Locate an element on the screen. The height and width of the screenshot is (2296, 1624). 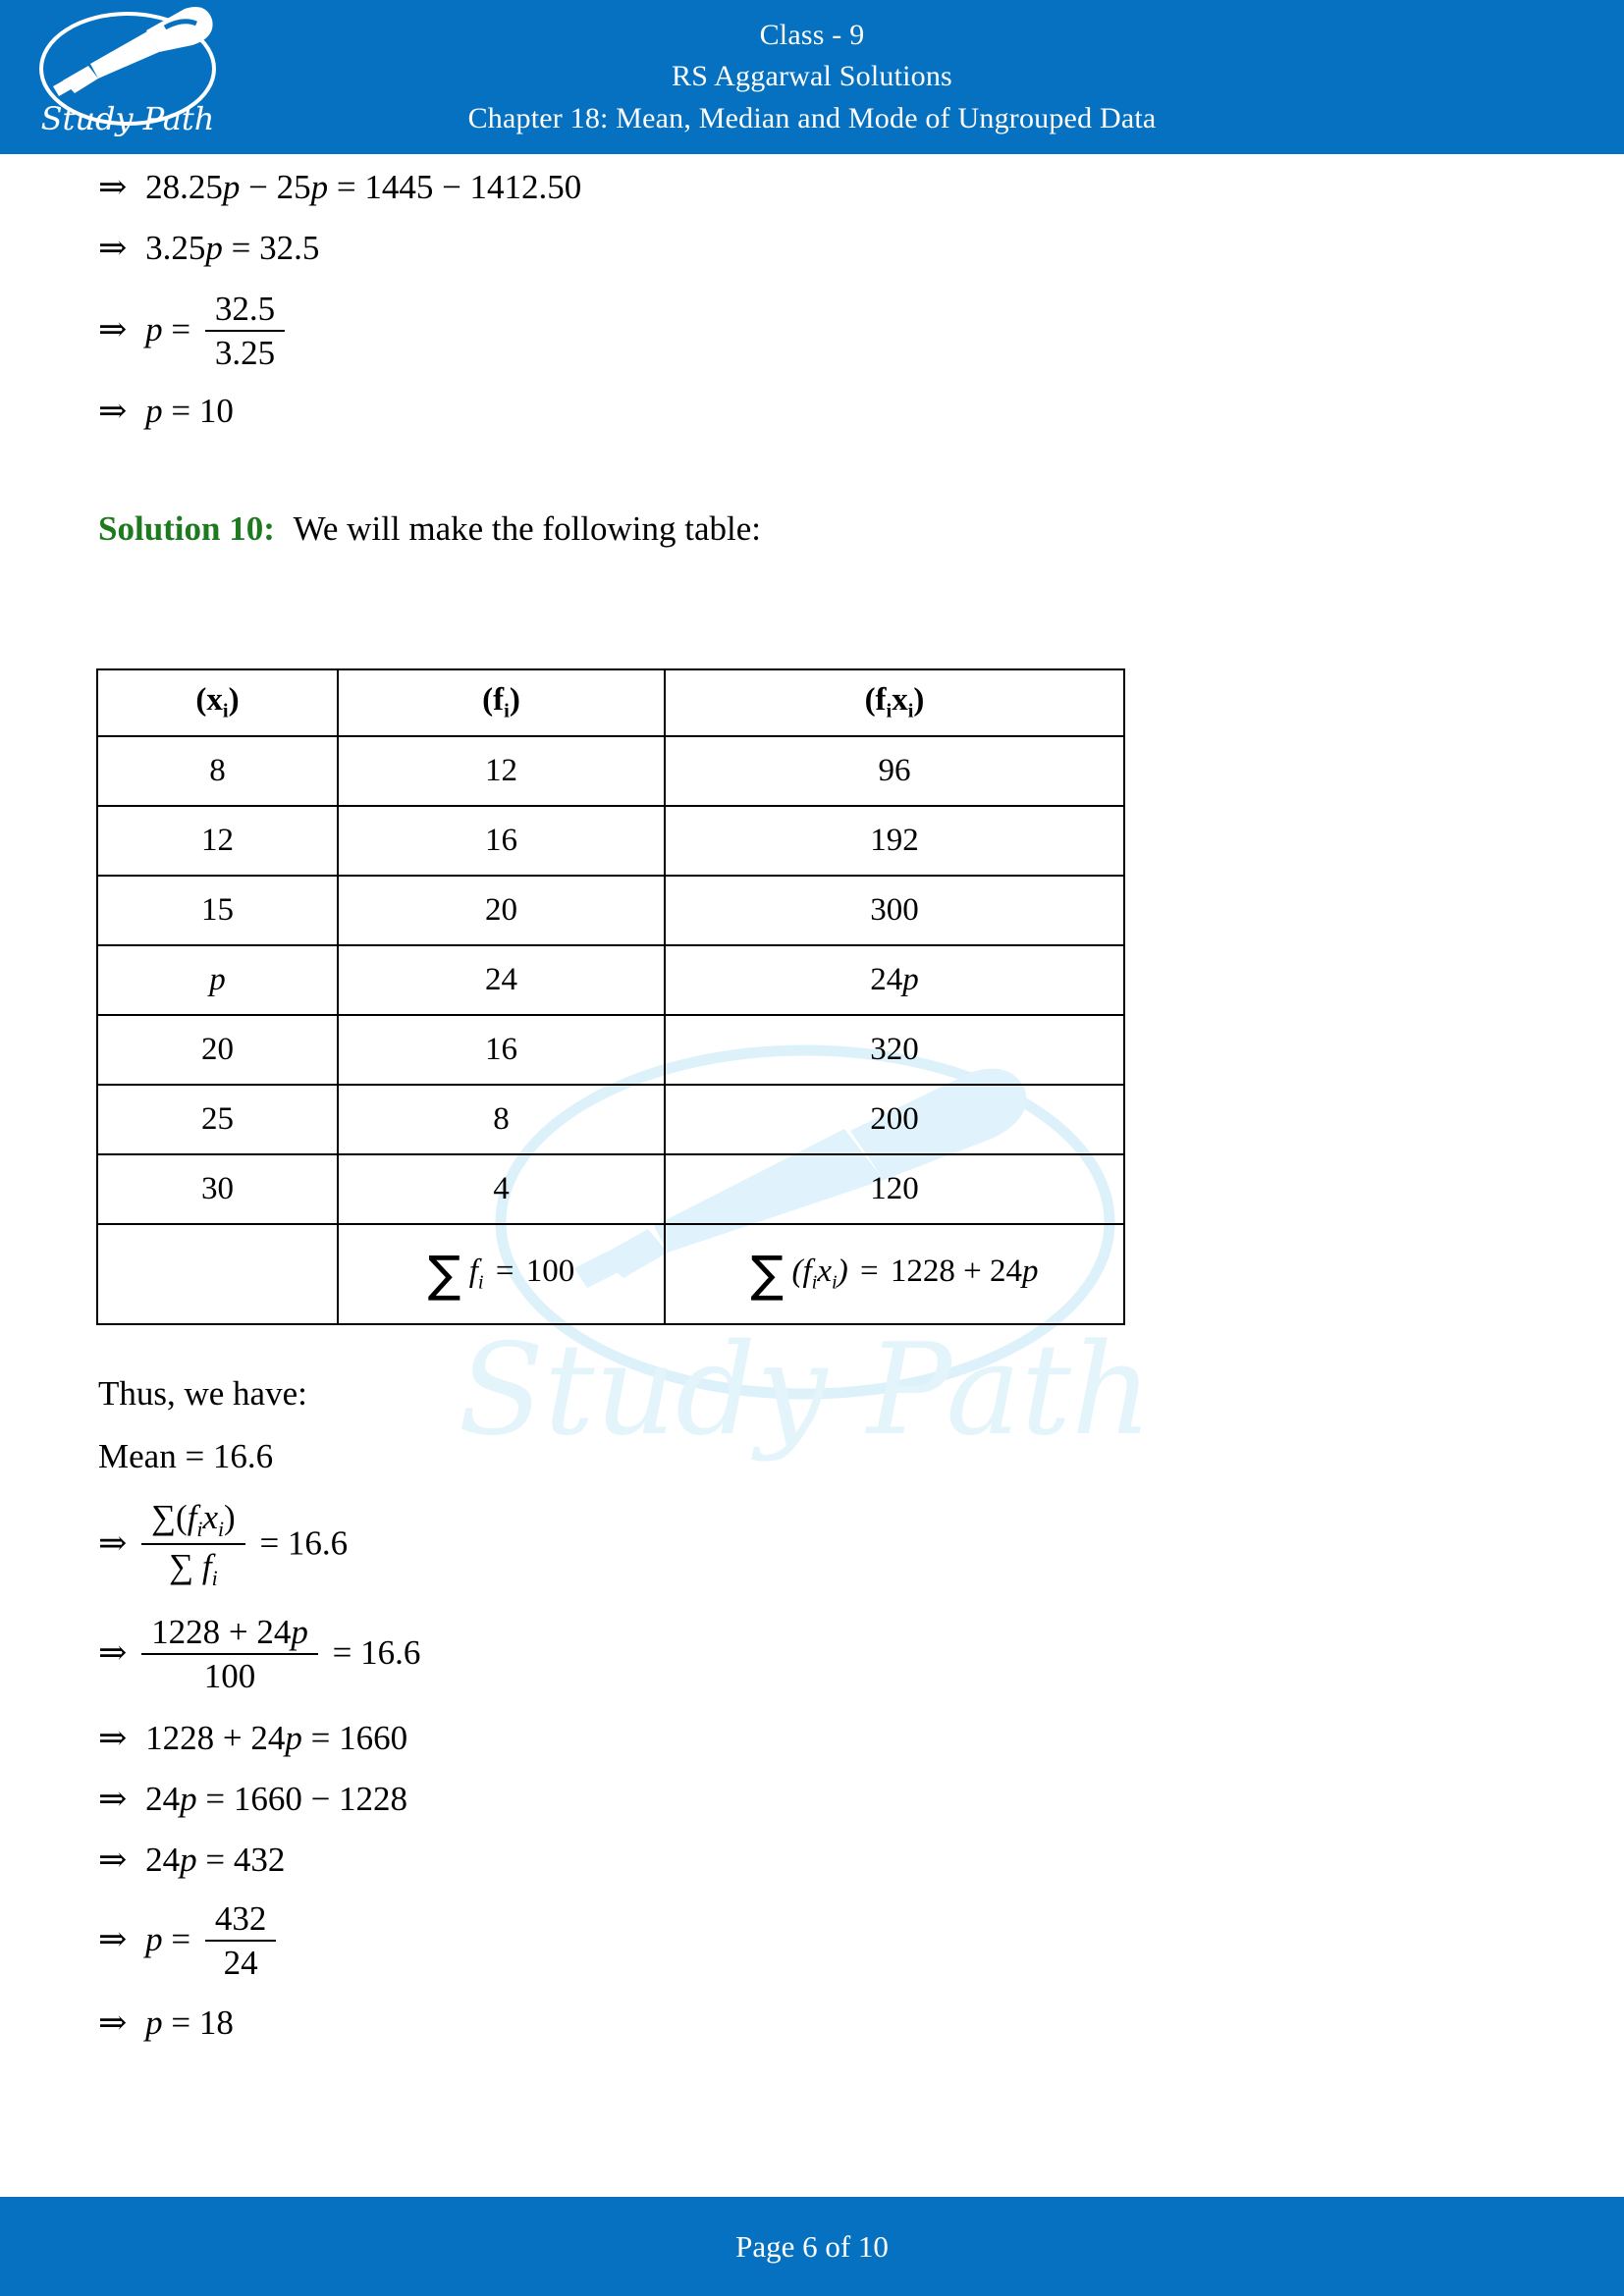
equation-line-5: ⇒ 1228 + 24p = 1660 is located at coordinates (812, 1738).